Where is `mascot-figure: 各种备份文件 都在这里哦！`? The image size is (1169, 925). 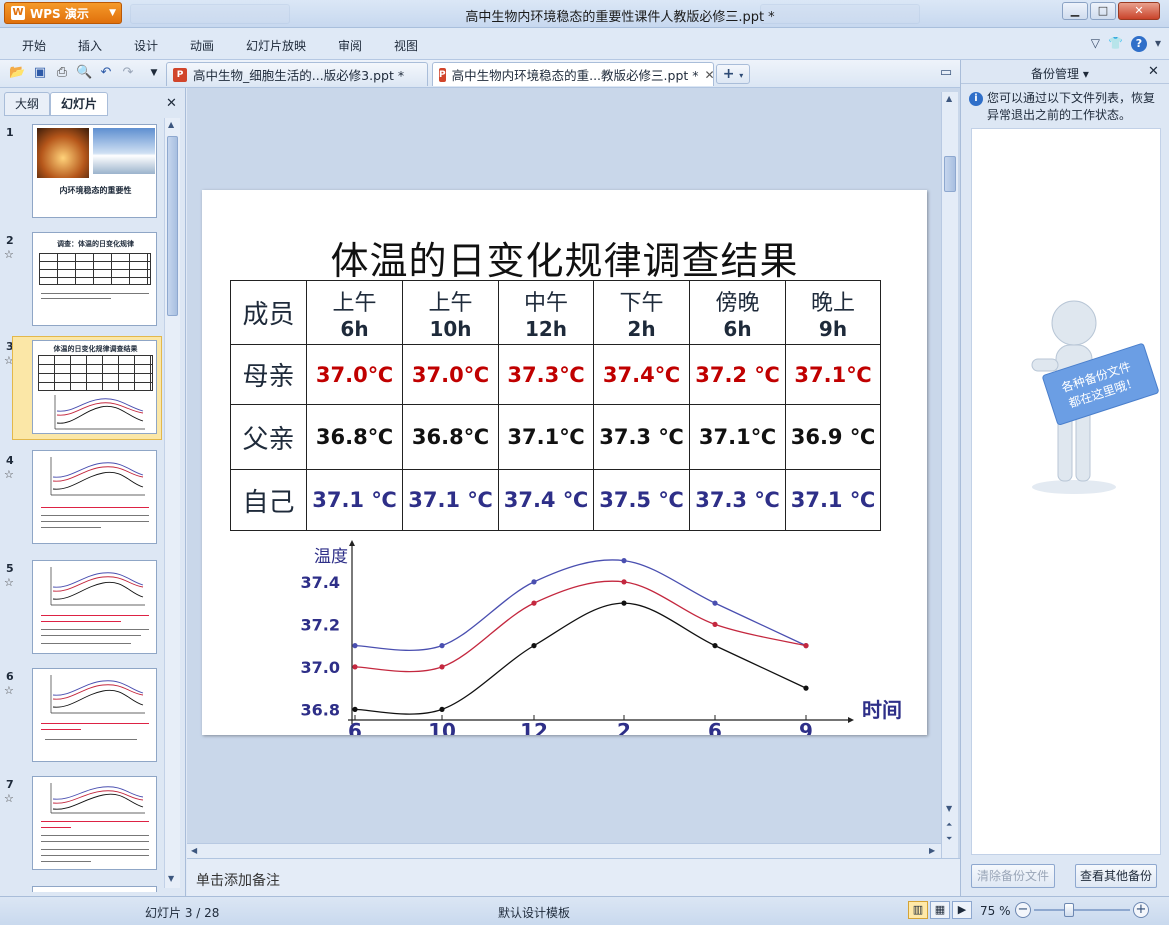 mascot-figure: 各种备份文件 都在这里哦！ is located at coordinates (1095, 397).